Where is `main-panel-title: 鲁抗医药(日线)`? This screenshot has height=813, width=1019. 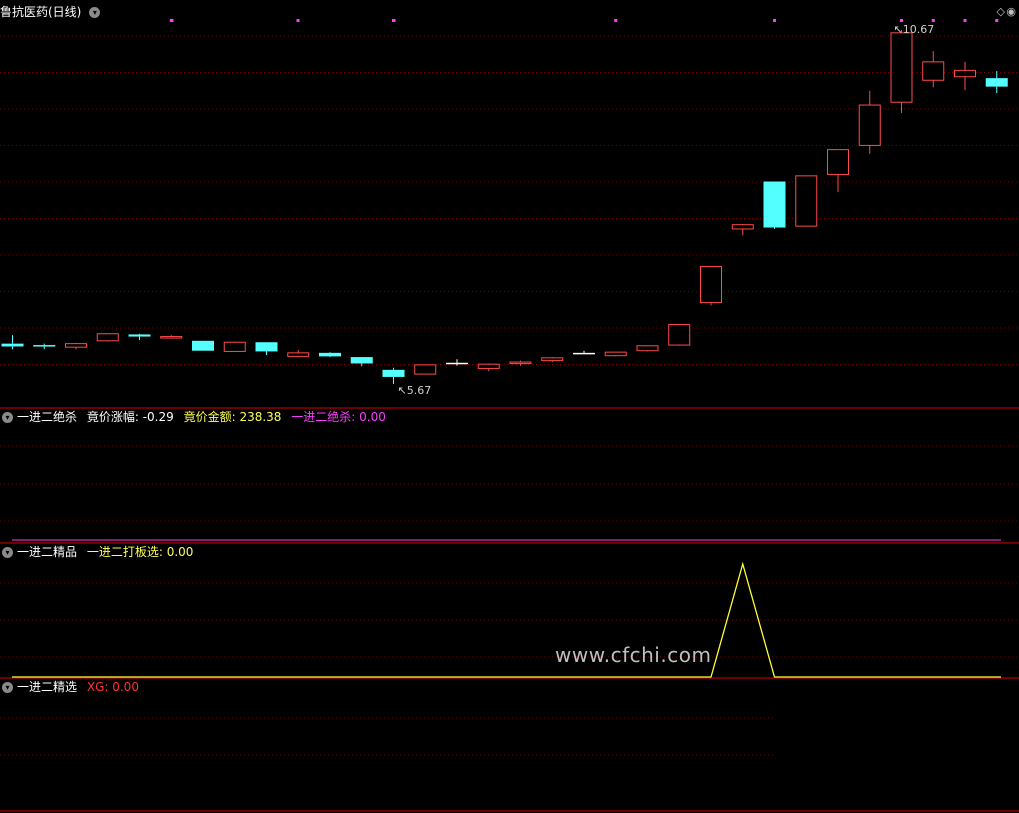
main-panel-title: 鲁抗医药(日线) is located at coordinates (41, 12).